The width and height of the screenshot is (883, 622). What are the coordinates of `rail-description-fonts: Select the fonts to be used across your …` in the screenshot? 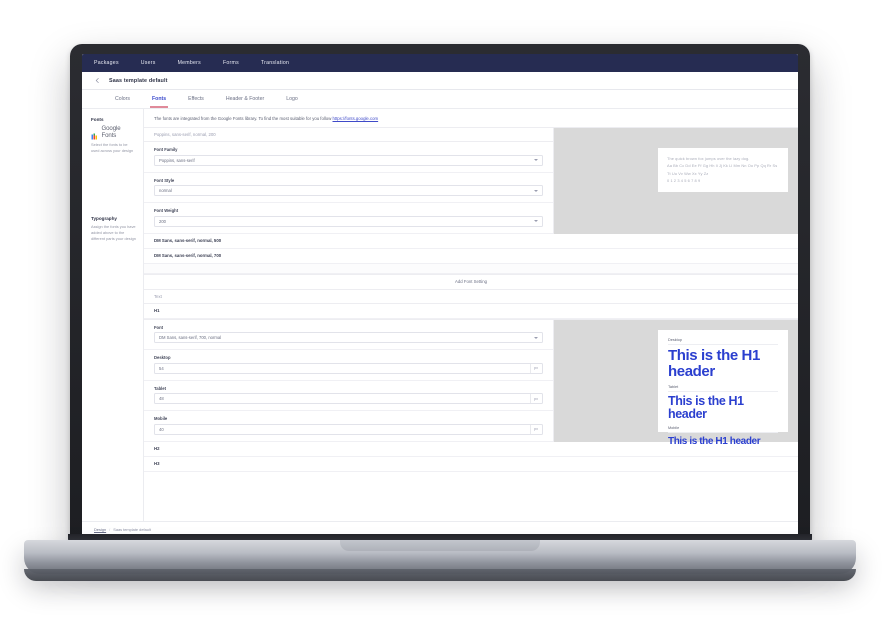 It's located at (112, 148).